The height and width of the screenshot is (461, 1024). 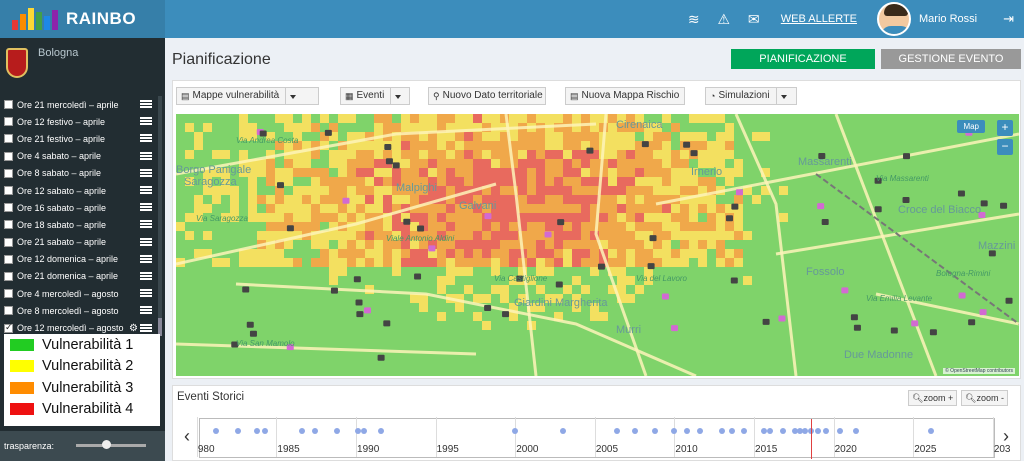 I want to click on vulnerability-maps-dropdown: ▤ Mappe vulnerabilità, so click(x=247, y=96).